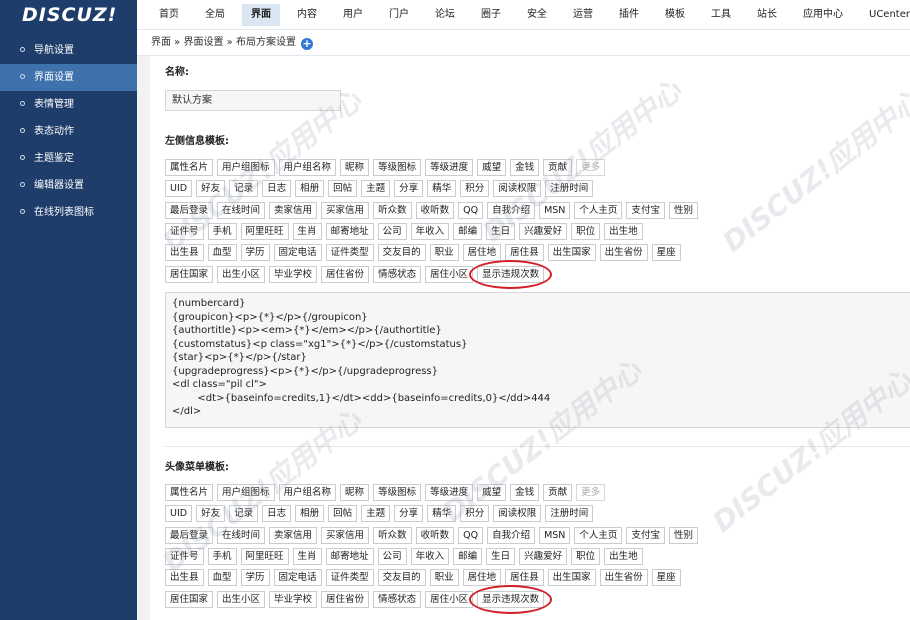 The image size is (910, 620). Describe the element at coordinates (468, 231) in the screenshot. I see `tag-button: 邮编` at that location.